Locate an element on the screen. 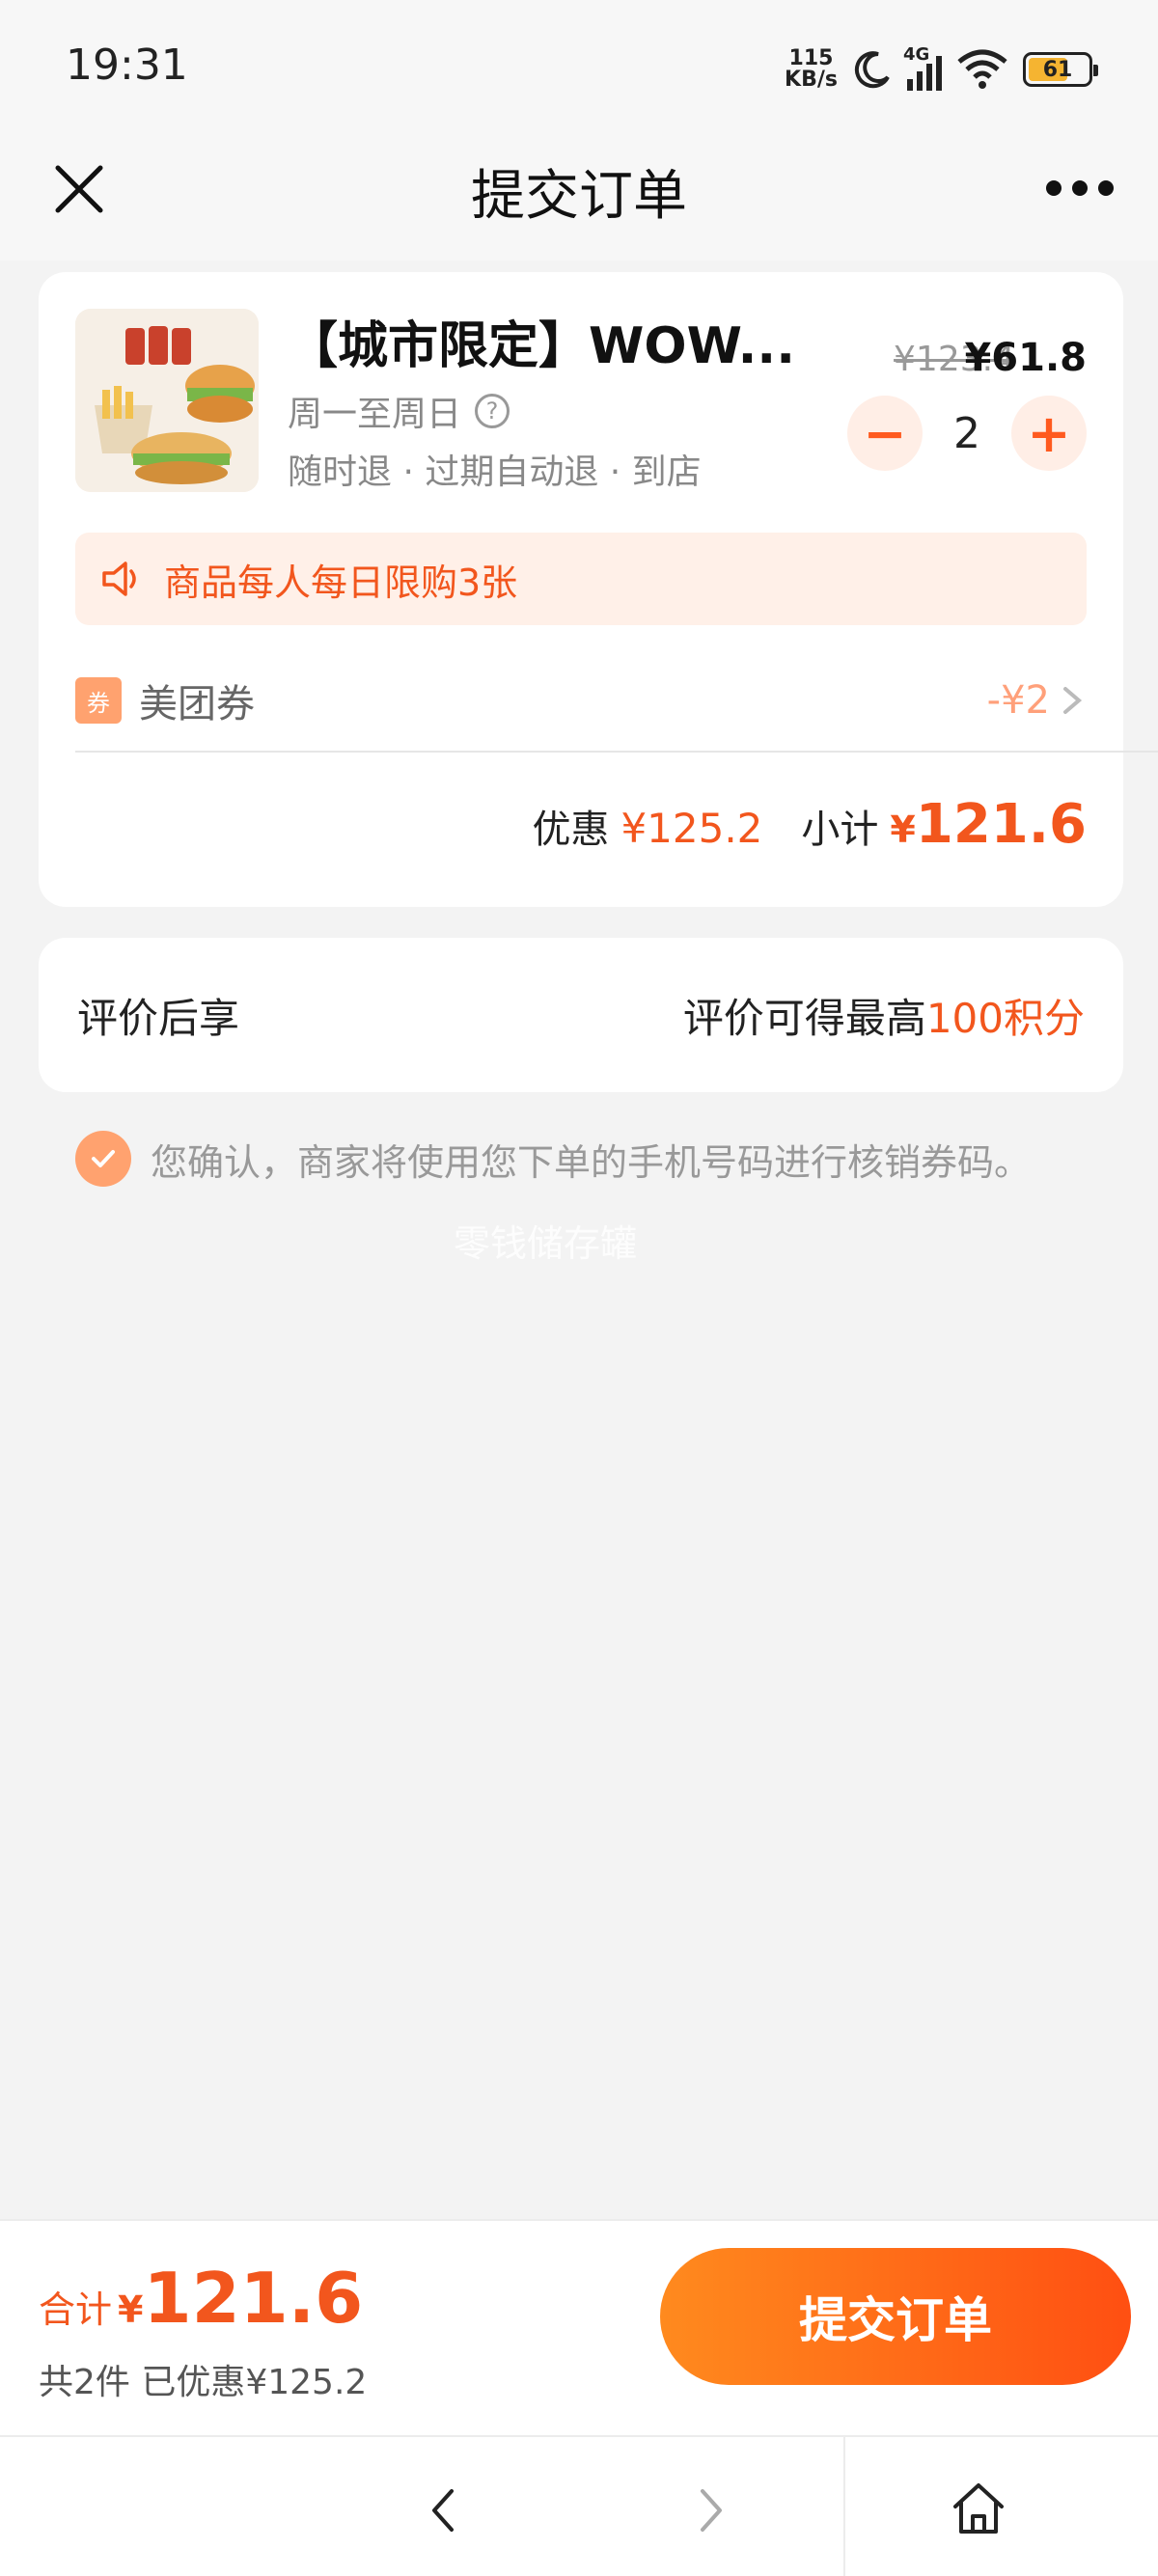  total-line: 合计 ¥ 121.6 is located at coordinates (201, 2298).